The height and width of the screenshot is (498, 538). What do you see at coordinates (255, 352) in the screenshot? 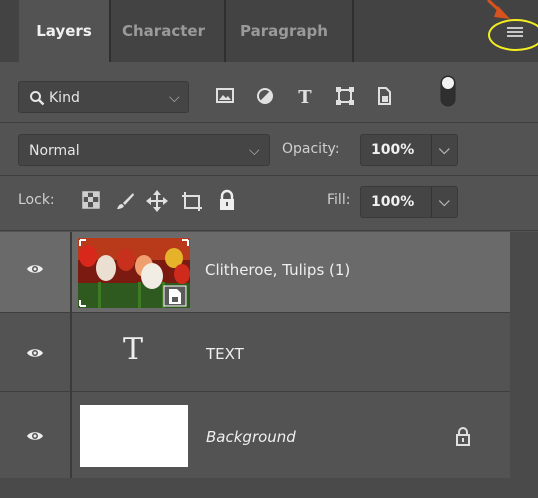
I see `layer-row-text: T TEXT` at bounding box center [255, 352].